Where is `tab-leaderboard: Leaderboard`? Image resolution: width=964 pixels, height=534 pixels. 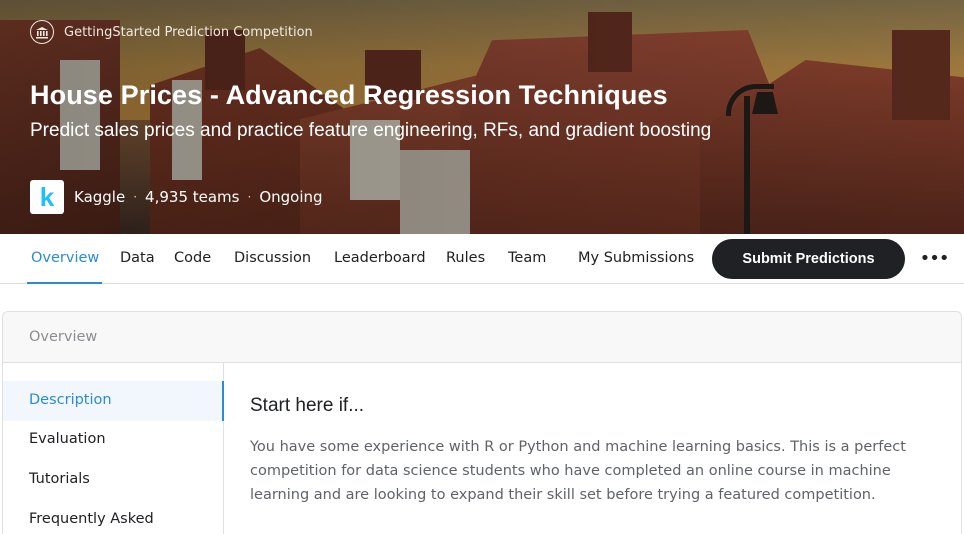 tab-leaderboard: Leaderboard is located at coordinates (380, 258).